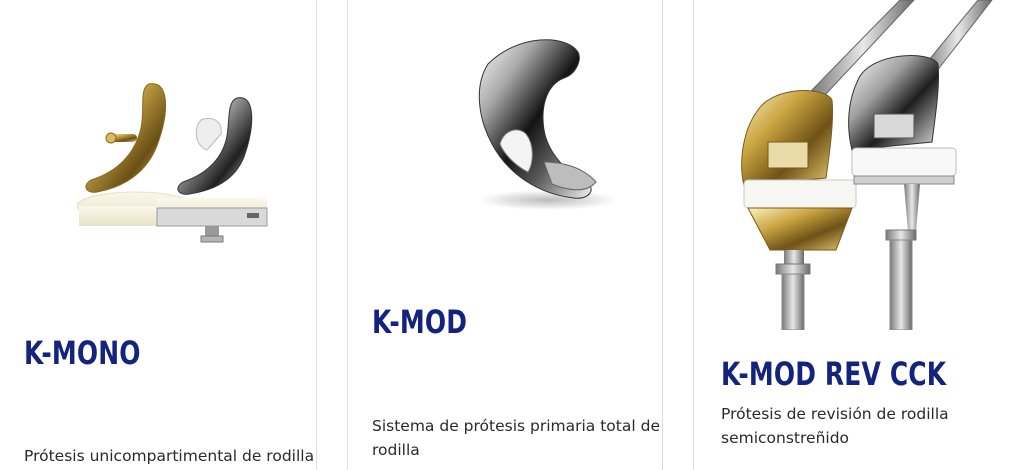 Image resolution: width=1028 pixels, height=470 pixels. Describe the element at coordinates (833, 374) in the screenshot. I see `product-title: K-MOD REV CCK` at that location.